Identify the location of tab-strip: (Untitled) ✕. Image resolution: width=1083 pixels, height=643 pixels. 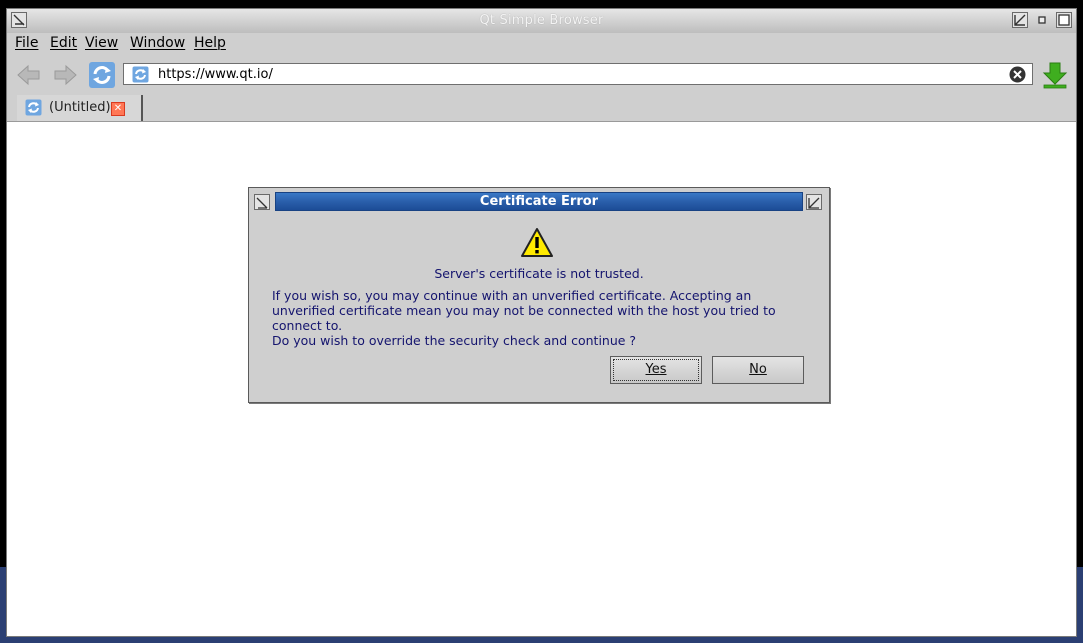
(541, 107).